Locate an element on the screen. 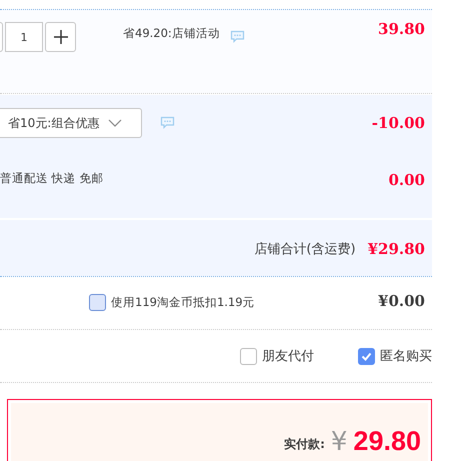 Image resolution: width=462 pixels, height=461 pixels. price: 39.80 is located at coordinates (401, 29).